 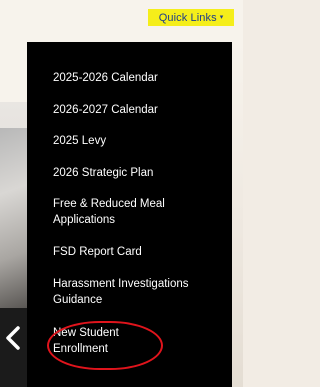 What do you see at coordinates (221, 17) in the screenshot?
I see `chevron-down-icon: ▾` at bounding box center [221, 17].